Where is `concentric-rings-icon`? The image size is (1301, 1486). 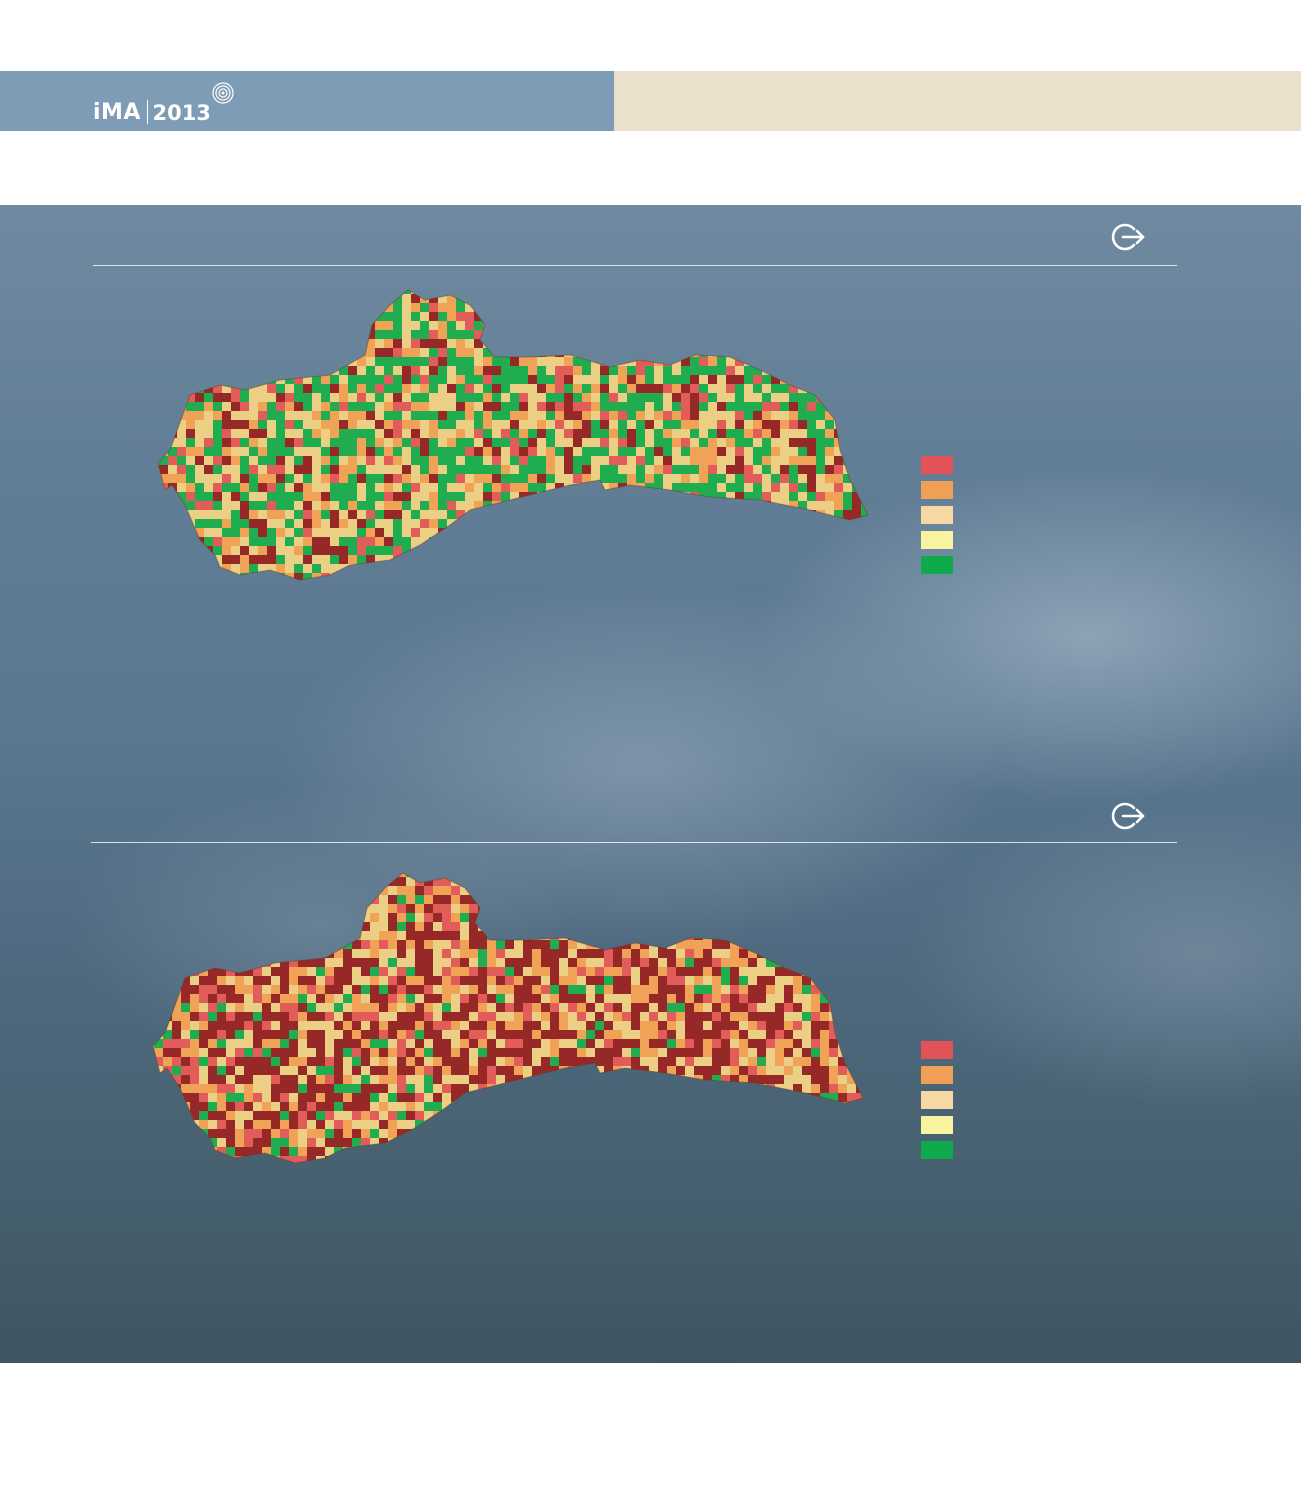 concentric-rings-icon is located at coordinates (223, 93).